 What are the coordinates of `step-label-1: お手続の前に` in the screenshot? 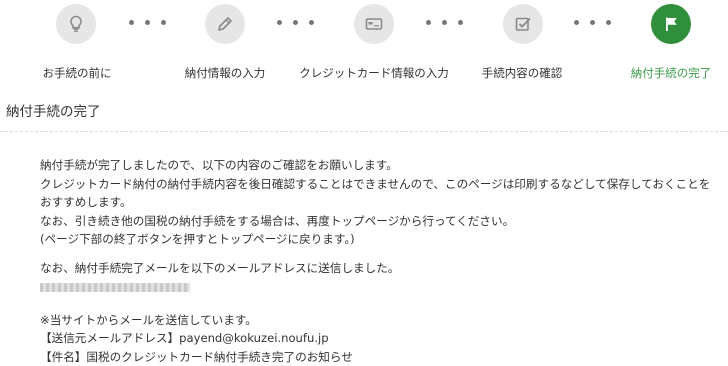 It's located at (77, 73).